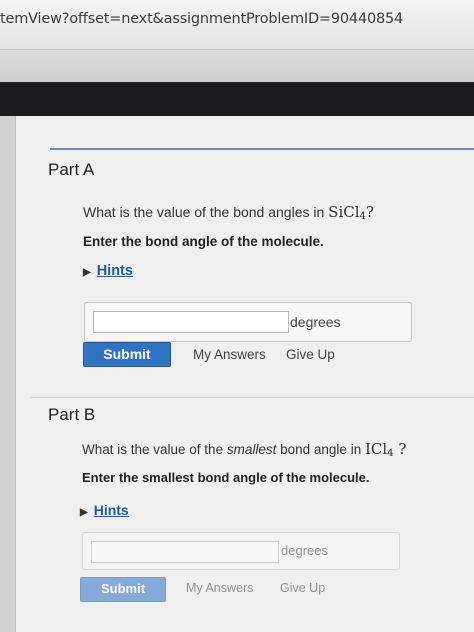  What do you see at coordinates (310, 354) in the screenshot?
I see `part-a-give-up-link: Give Up` at bounding box center [310, 354].